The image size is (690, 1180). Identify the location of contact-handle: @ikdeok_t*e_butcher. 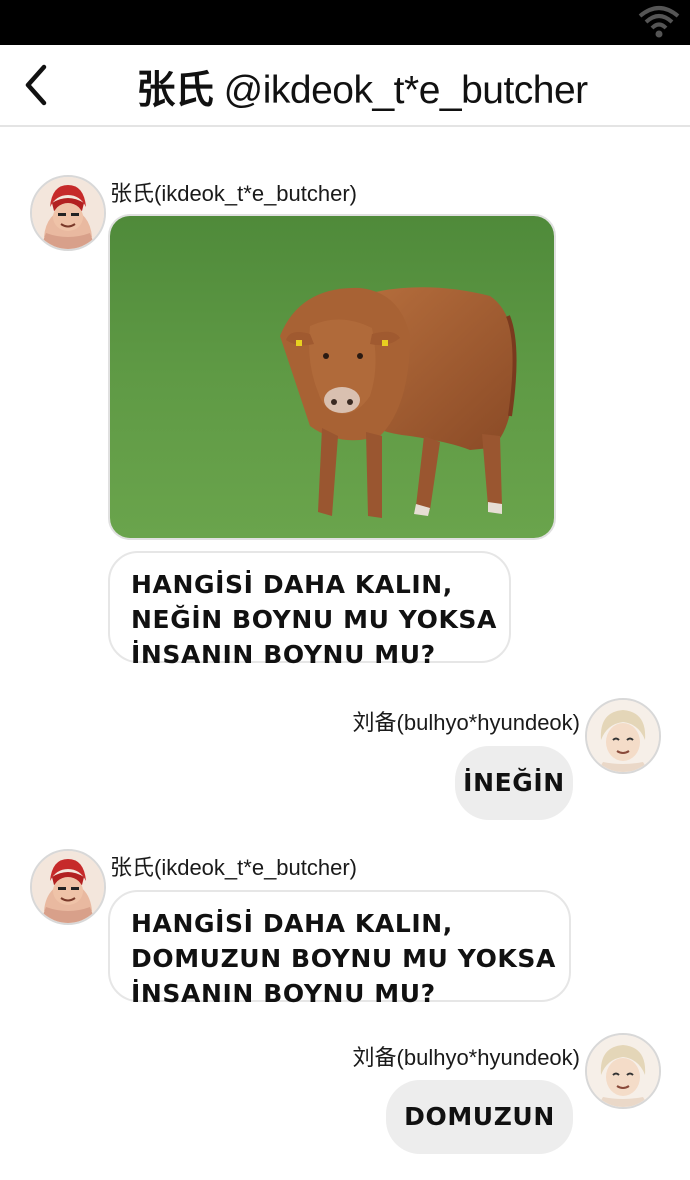
(406, 90).